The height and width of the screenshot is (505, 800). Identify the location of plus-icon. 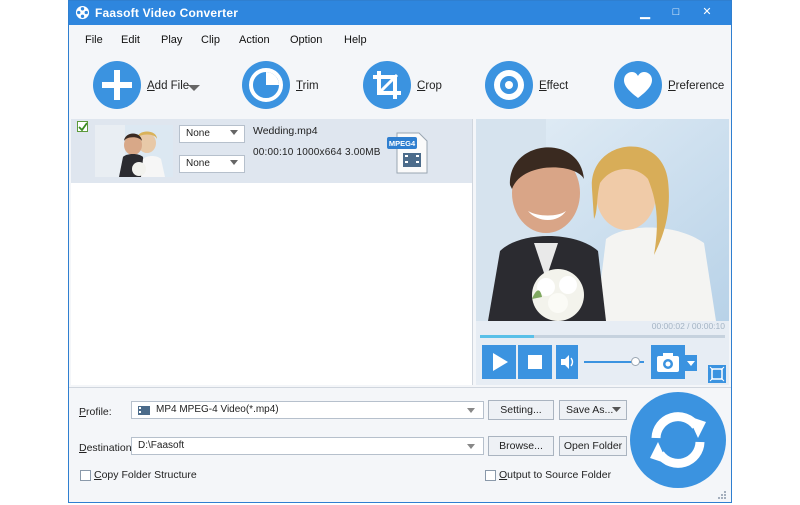
(117, 85).